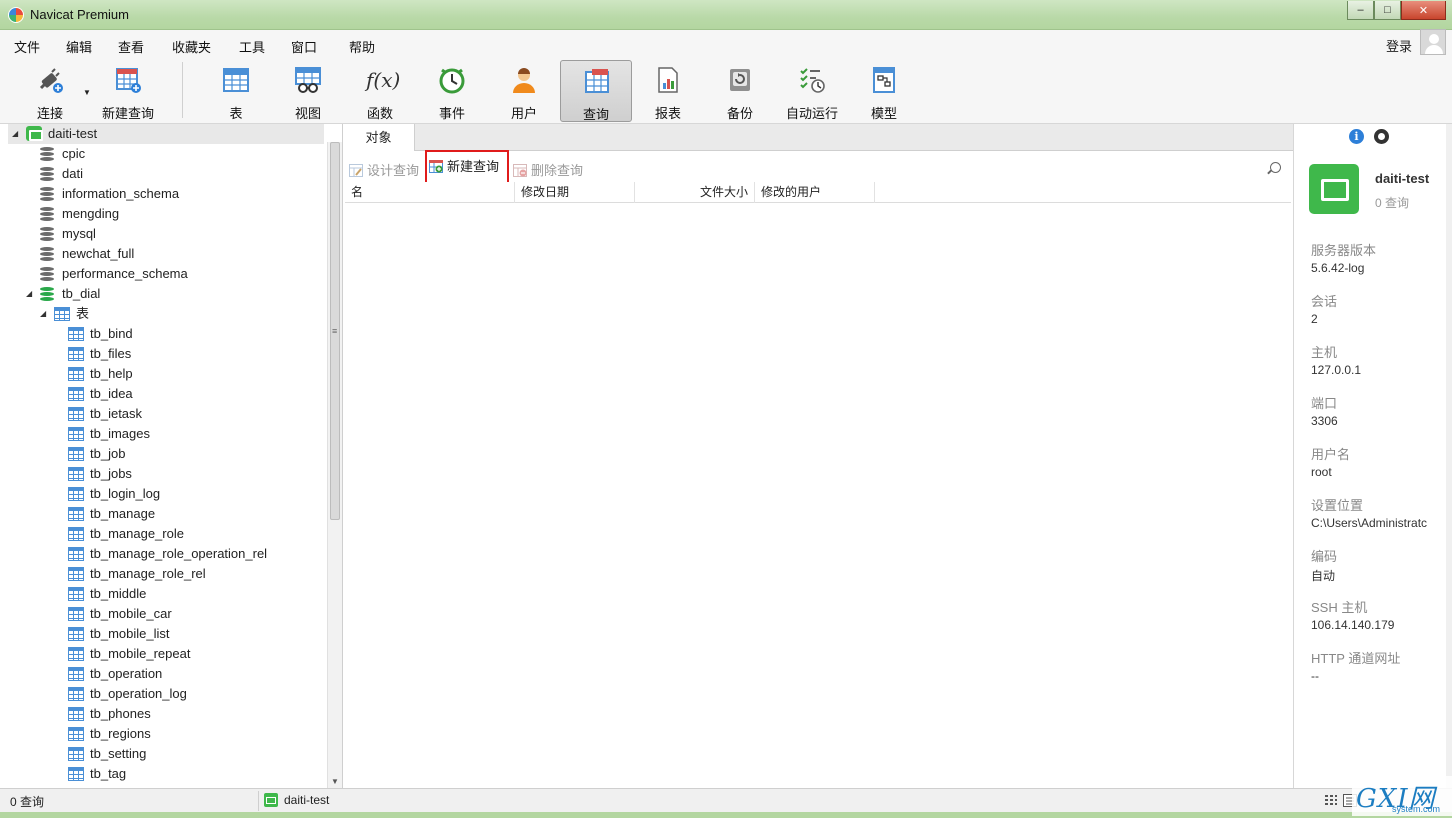  What do you see at coordinates (87, 92) in the screenshot?
I see `connect-dropdown-icon: ▼` at bounding box center [87, 92].